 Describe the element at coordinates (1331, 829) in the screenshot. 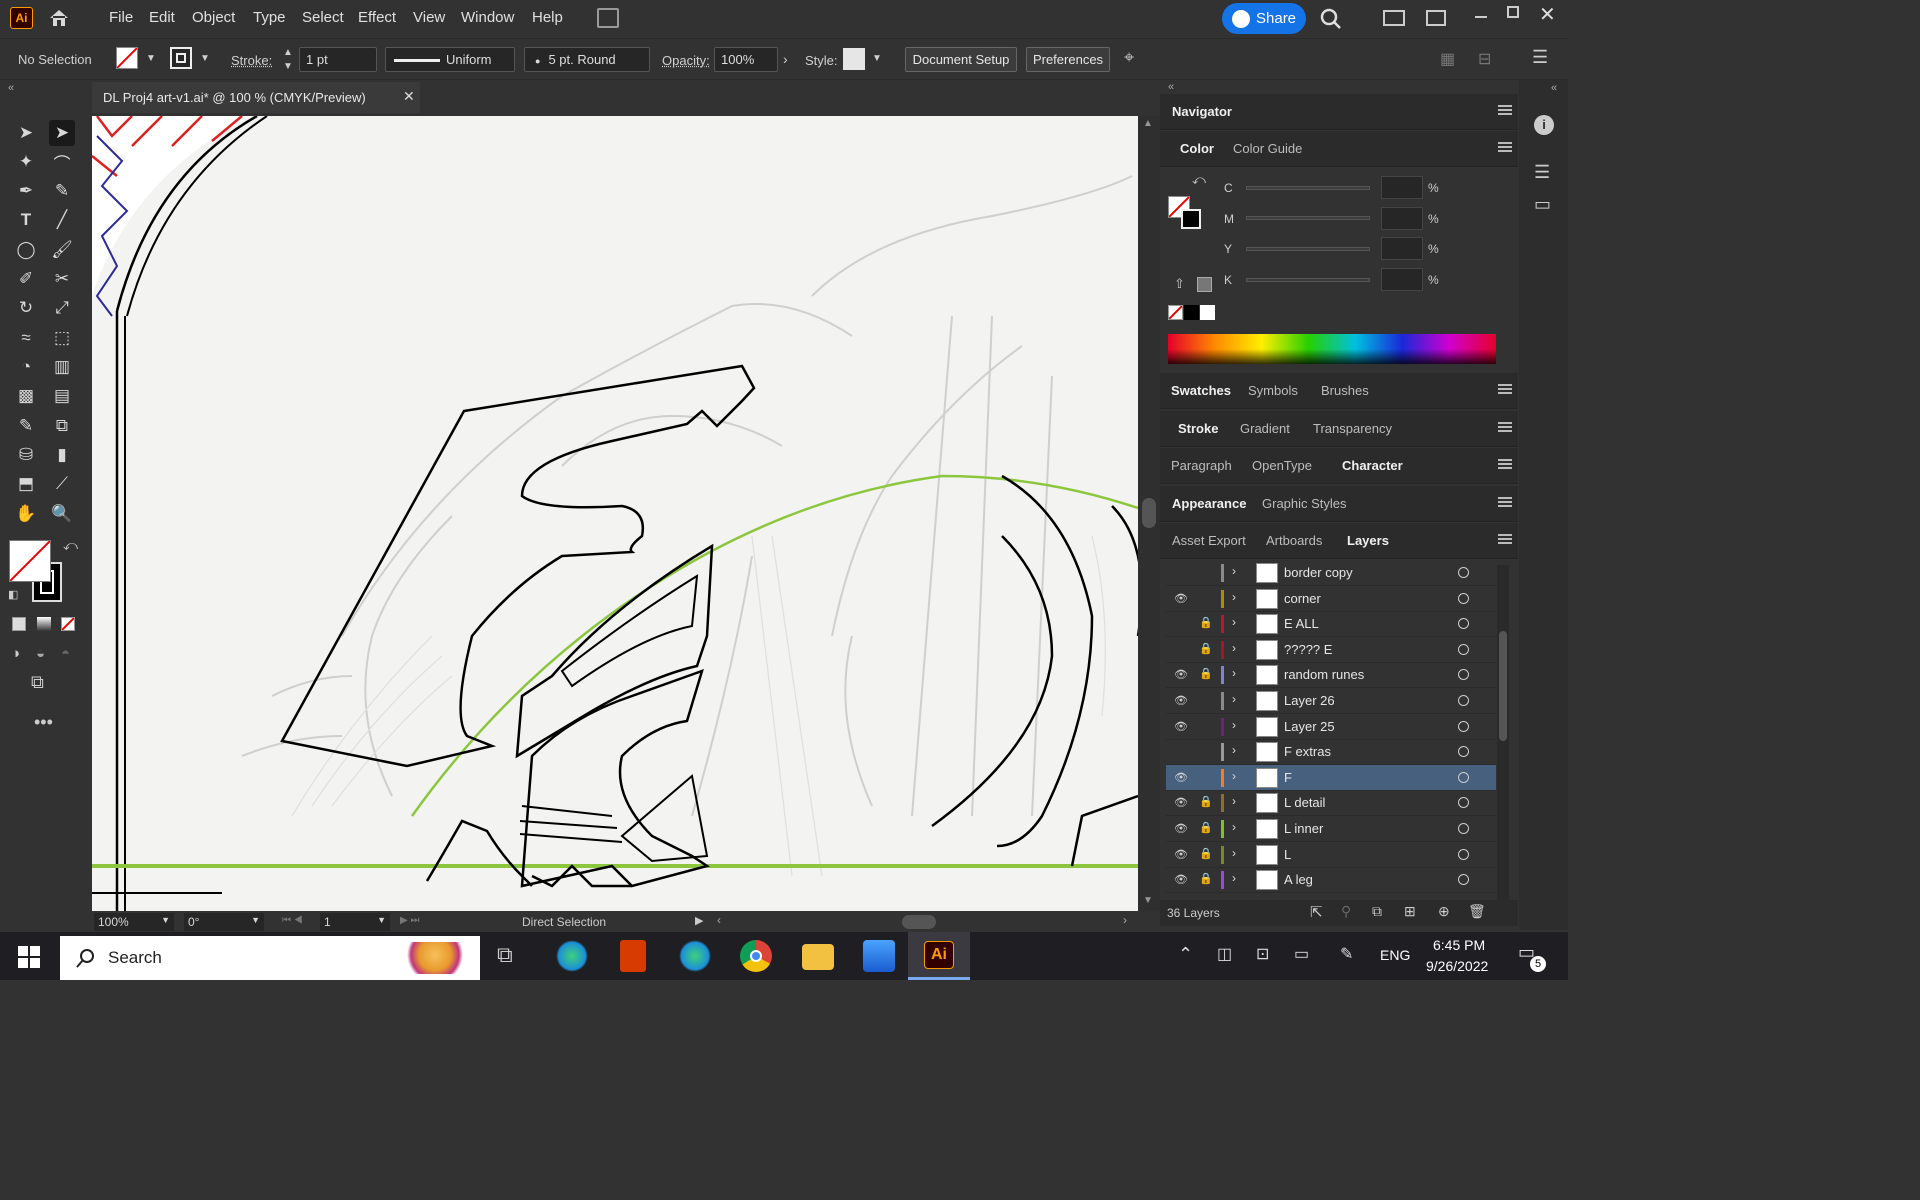

I see `layer-row: 👁 🔒 › L inner` at that location.